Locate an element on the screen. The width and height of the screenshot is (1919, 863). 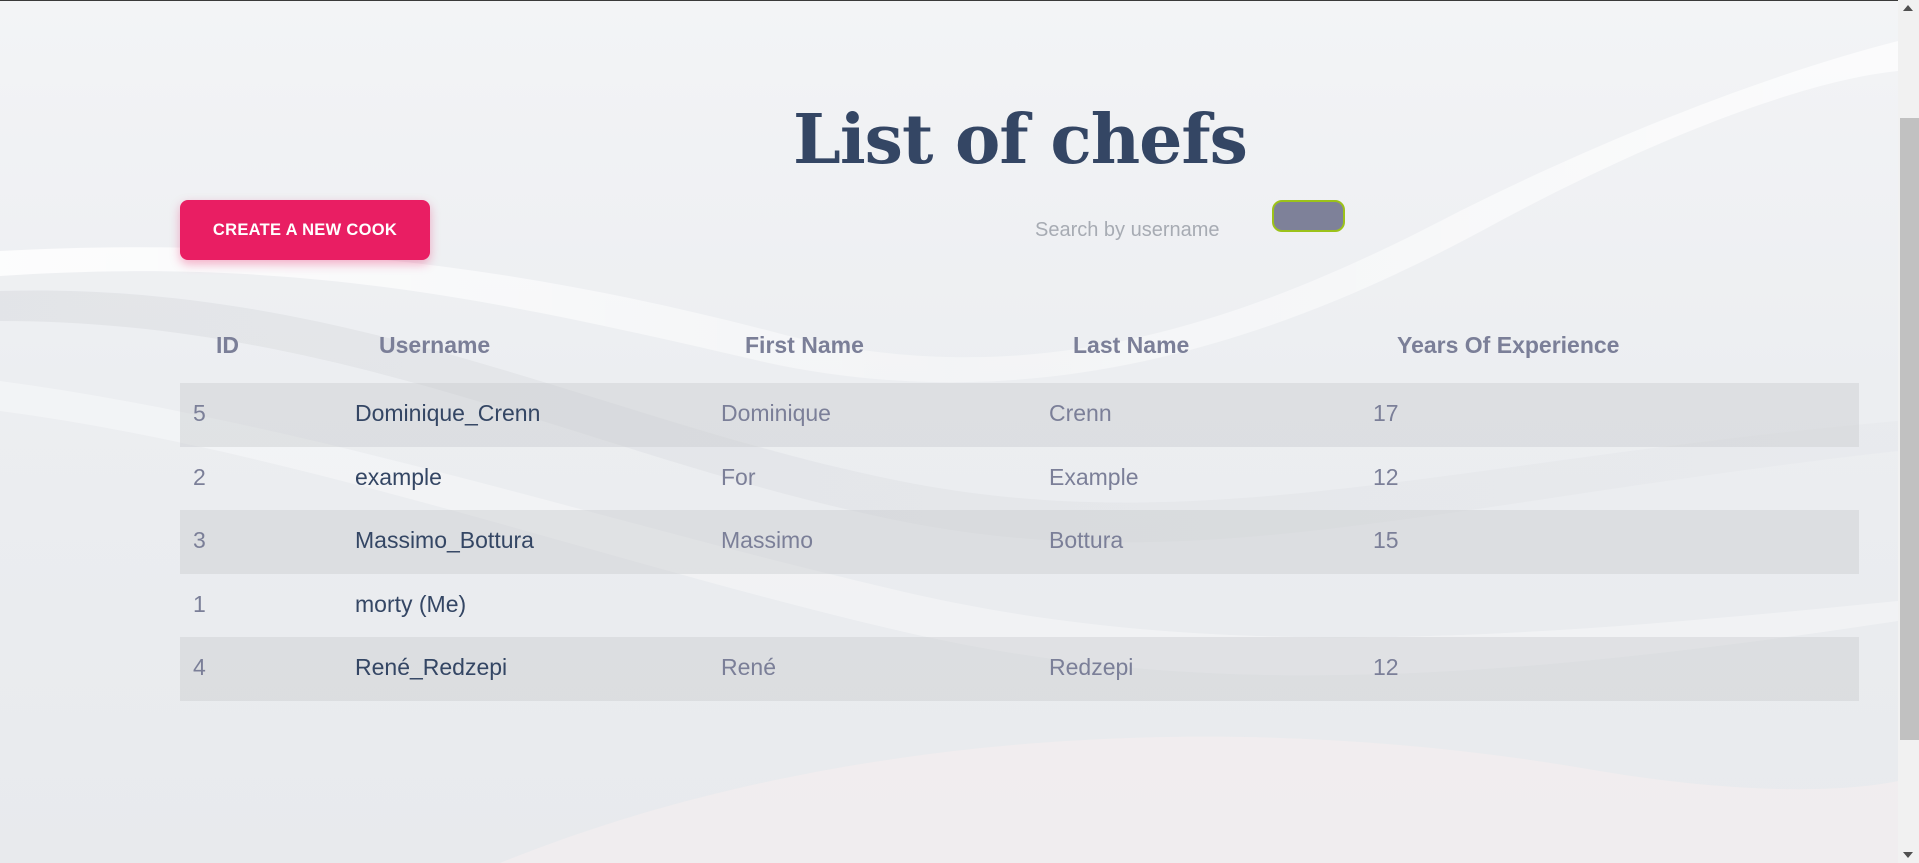
cell-years: 15 is located at coordinates (1386, 540).